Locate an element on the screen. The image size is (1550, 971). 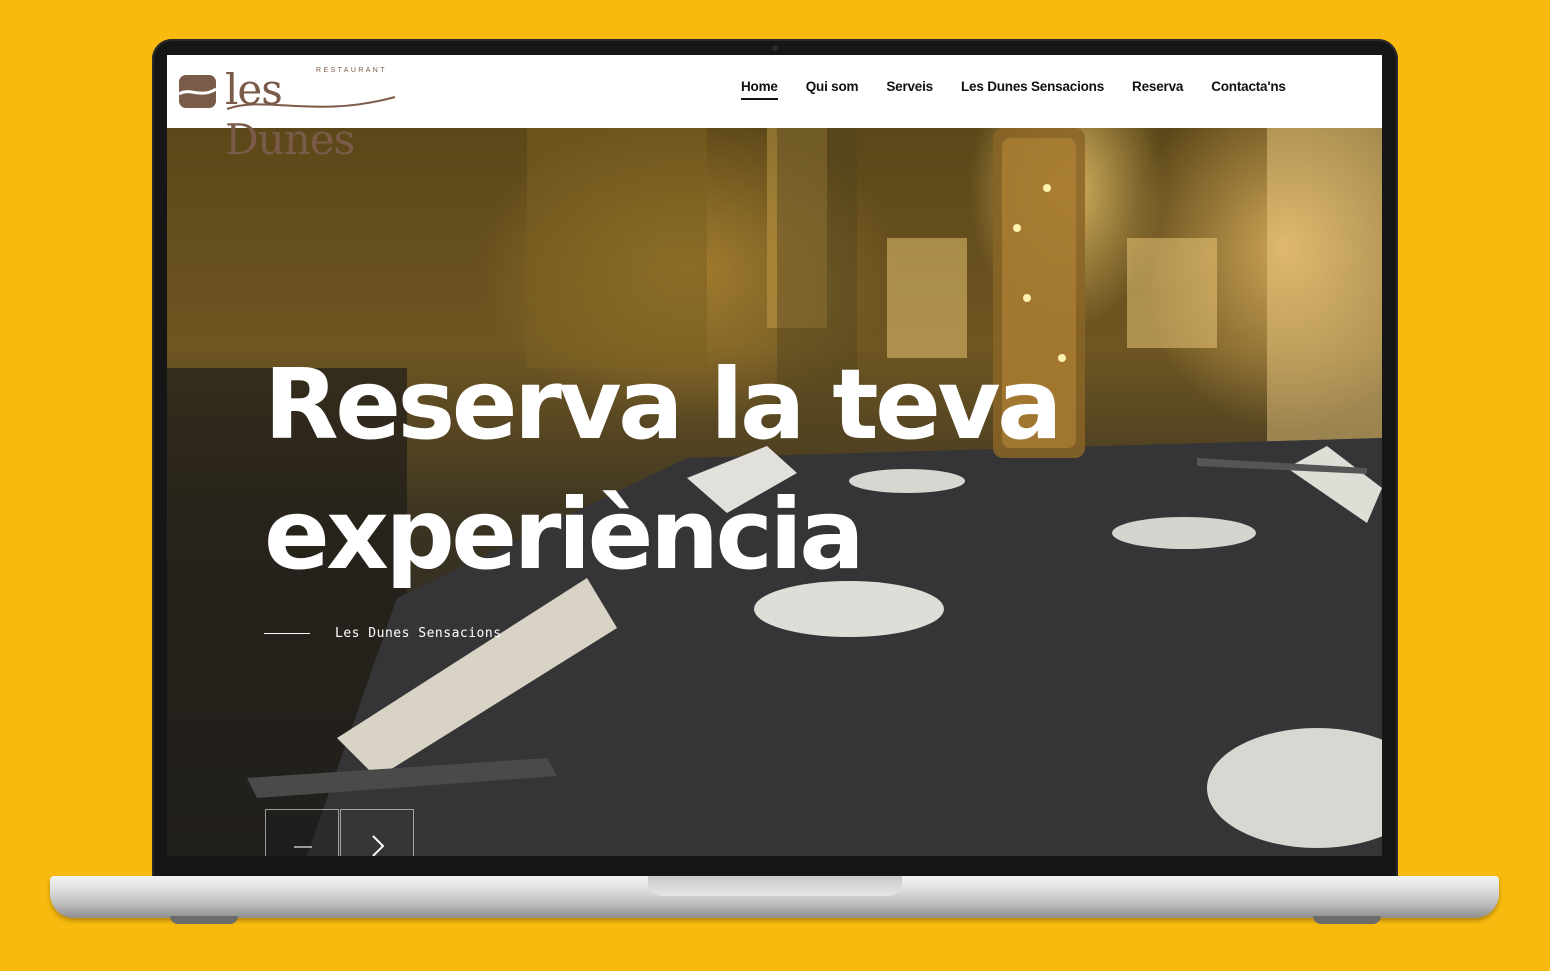
nav-reserva: Reserva is located at coordinates (1157, 89).